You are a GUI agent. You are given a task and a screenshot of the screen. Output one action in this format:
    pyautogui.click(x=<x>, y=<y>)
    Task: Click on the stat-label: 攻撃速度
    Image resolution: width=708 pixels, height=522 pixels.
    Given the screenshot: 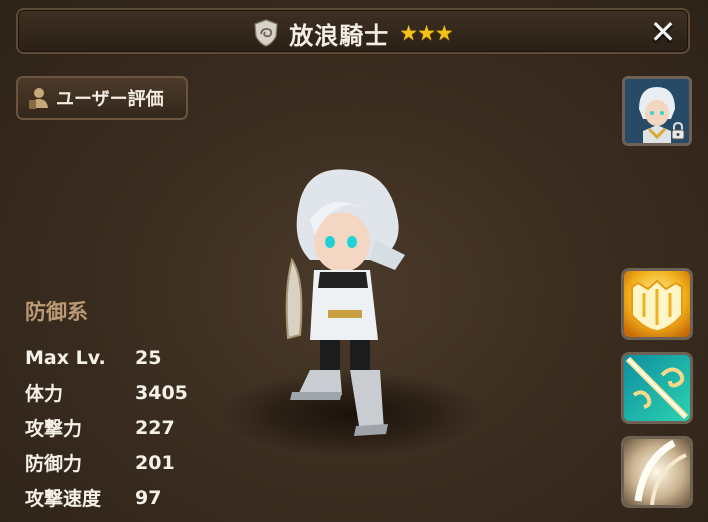 What is the action you would take?
    pyautogui.click(x=63, y=499)
    